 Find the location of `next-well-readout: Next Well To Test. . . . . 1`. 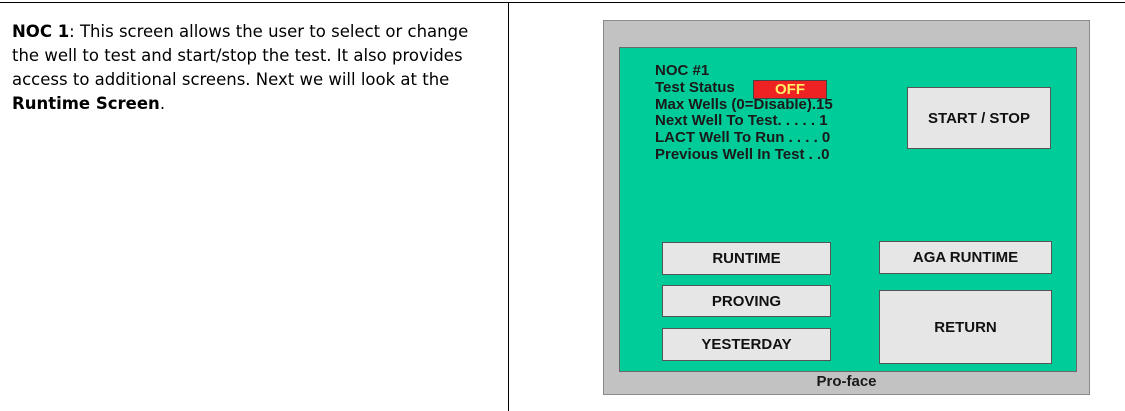

next-well-readout: Next Well To Test. . . . . 1 is located at coordinates (741, 121).